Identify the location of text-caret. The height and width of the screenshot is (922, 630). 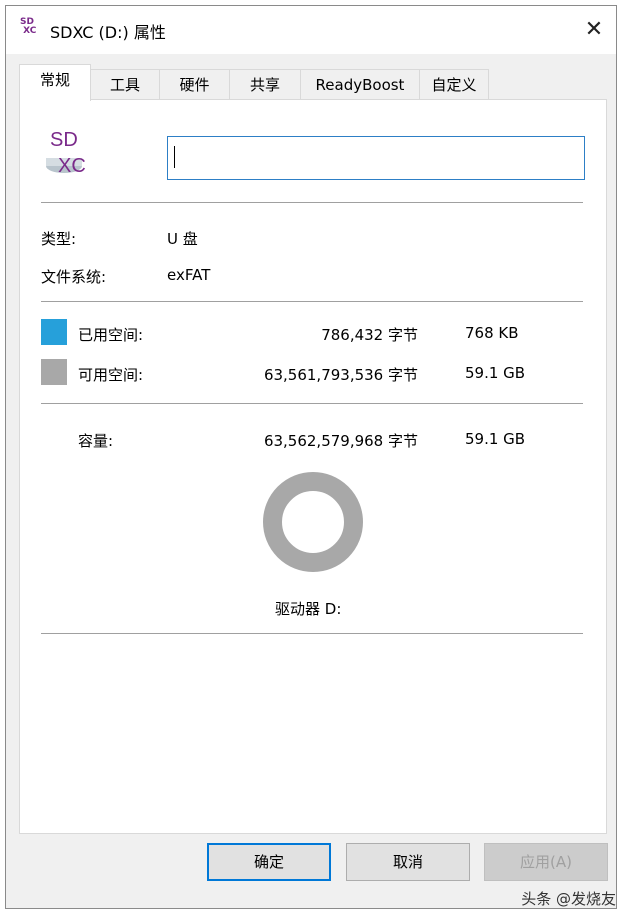
(174, 157).